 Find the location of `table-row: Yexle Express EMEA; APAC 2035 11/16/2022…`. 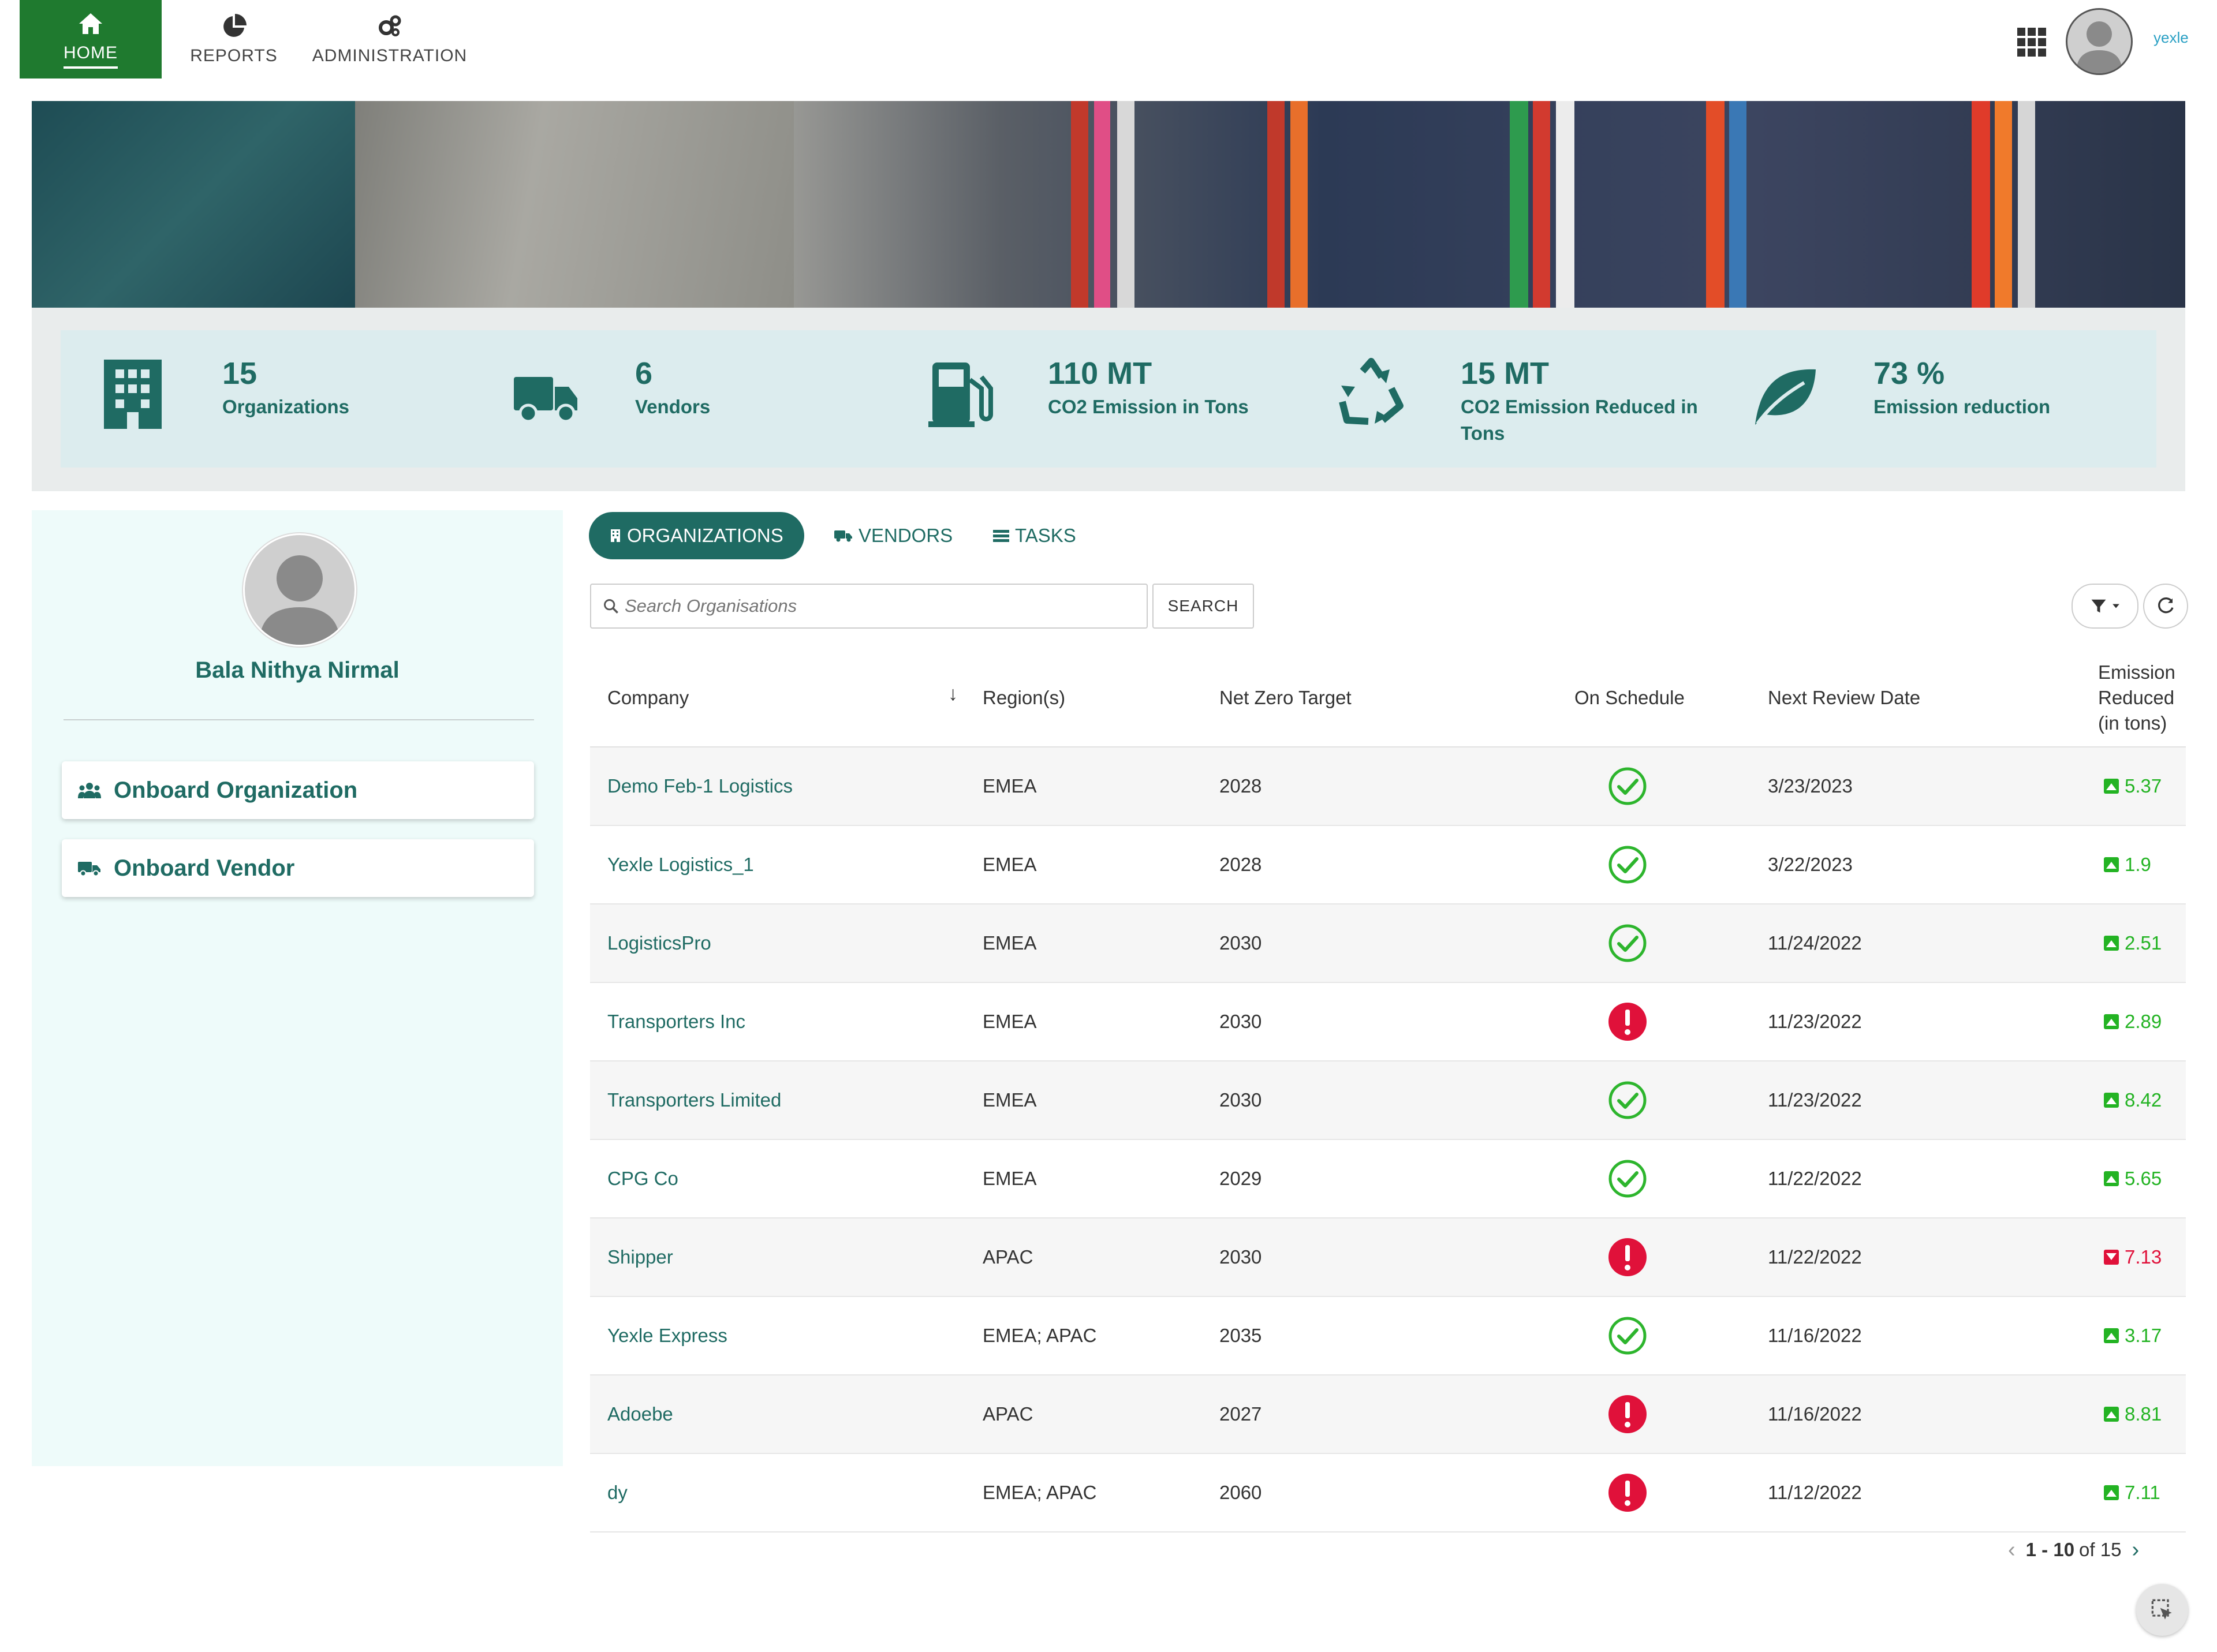

table-row: Yexle Express EMEA; APAC 2035 11/16/2022… is located at coordinates (1388, 1336).